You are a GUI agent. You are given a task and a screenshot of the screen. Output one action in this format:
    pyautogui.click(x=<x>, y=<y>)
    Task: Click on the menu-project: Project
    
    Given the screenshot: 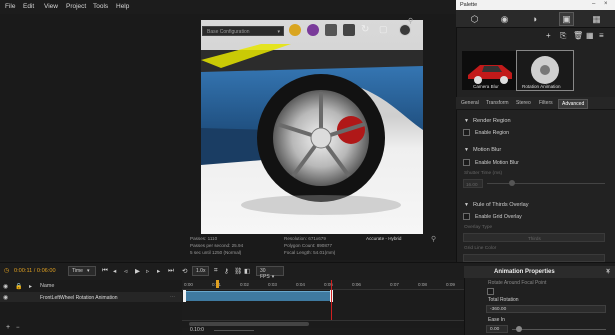 What is the action you would take?
    pyautogui.click(x=76, y=6)
    